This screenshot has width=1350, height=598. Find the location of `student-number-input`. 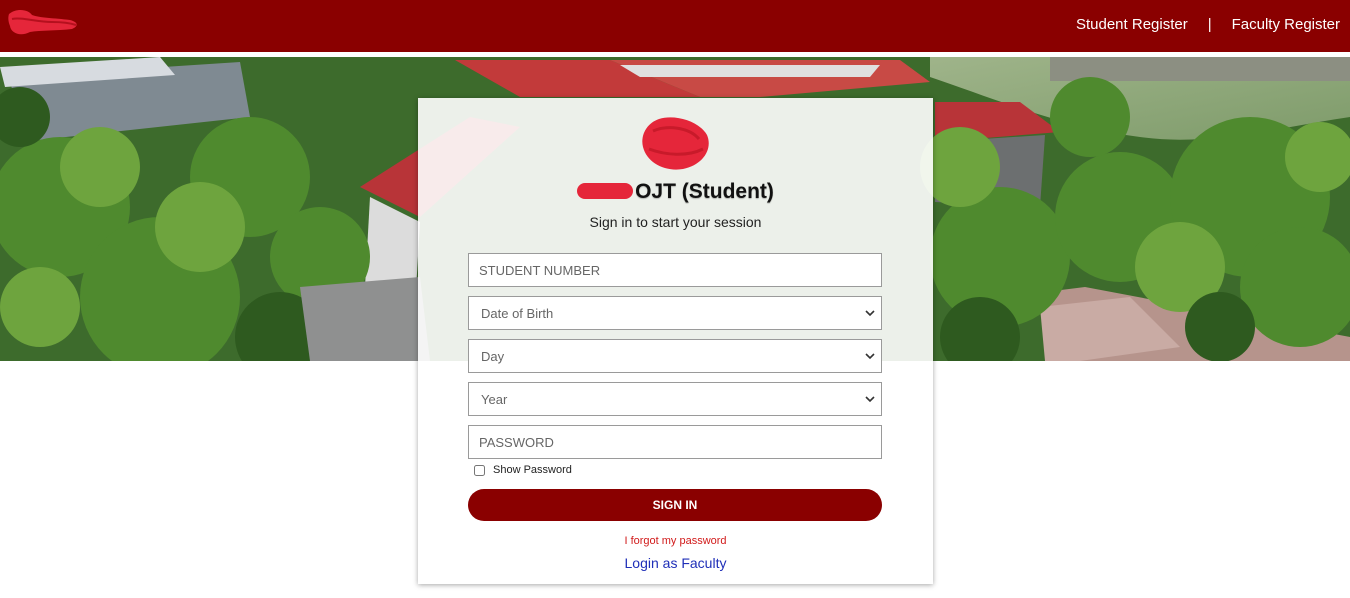

student-number-input is located at coordinates (675, 270).